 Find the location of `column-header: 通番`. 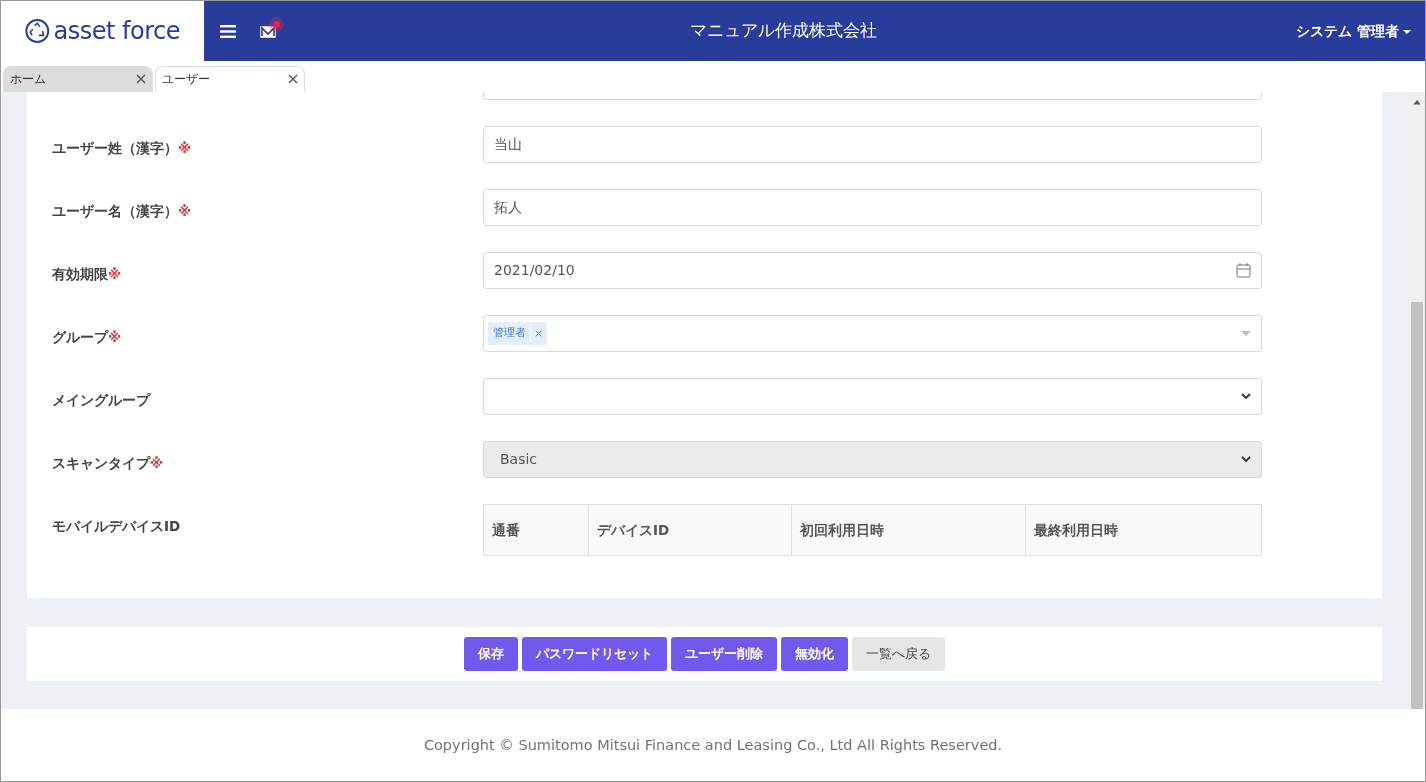

column-header: 通番 is located at coordinates (536, 530).